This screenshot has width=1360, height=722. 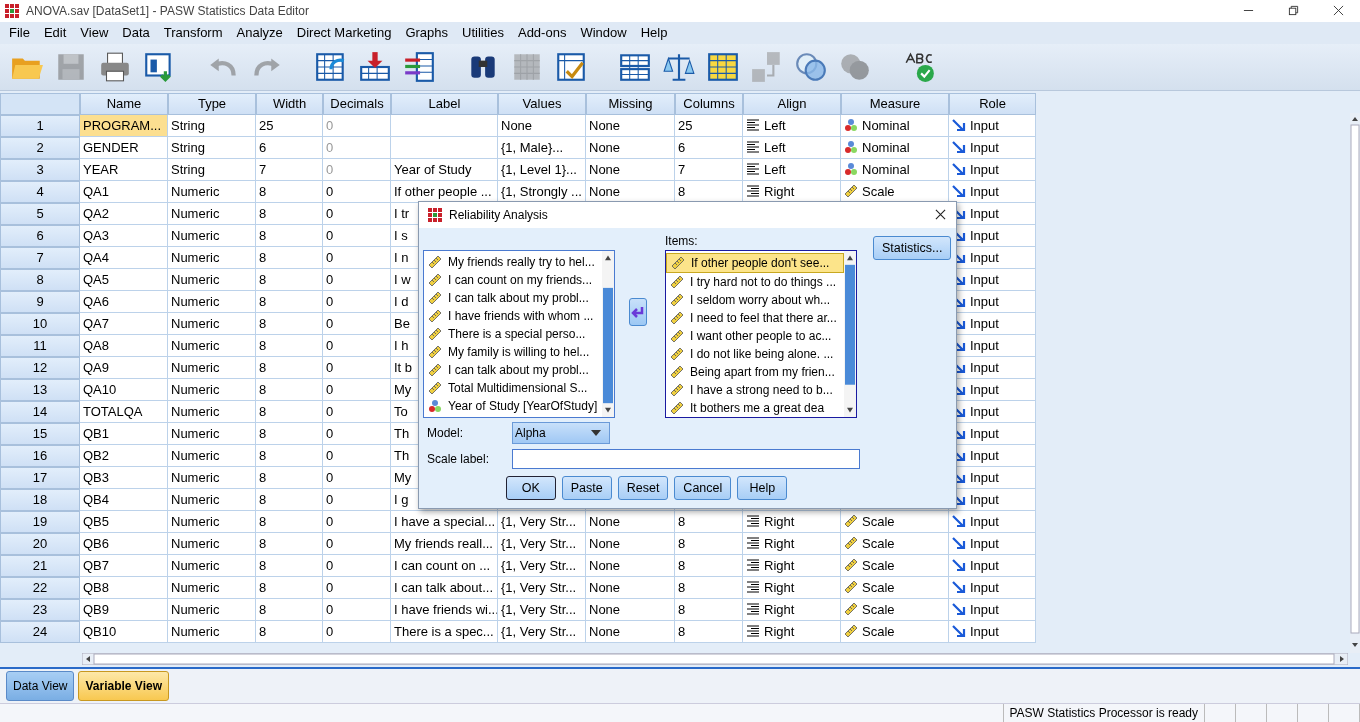 What do you see at coordinates (542, 33) in the screenshot?
I see `menu-item: Add-ons` at bounding box center [542, 33].